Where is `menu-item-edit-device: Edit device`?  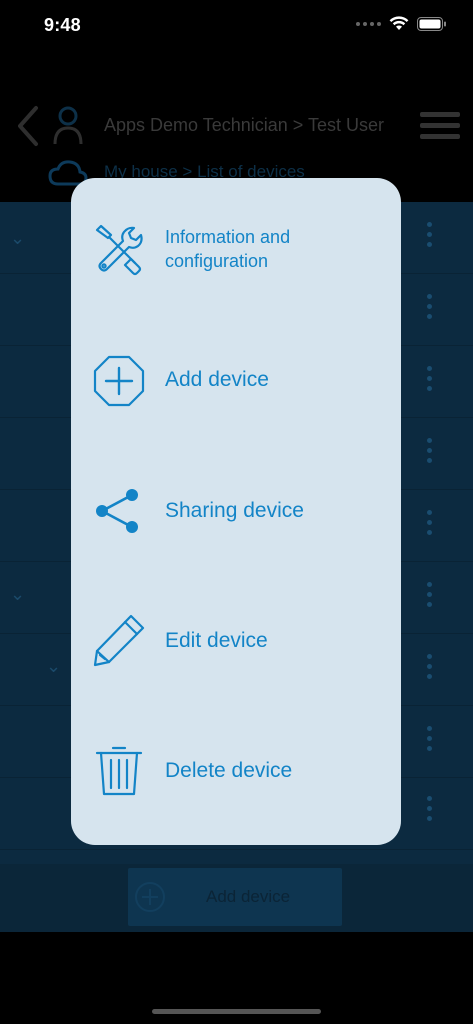 menu-item-edit-device: Edit device is located at coordinates (236, 641).